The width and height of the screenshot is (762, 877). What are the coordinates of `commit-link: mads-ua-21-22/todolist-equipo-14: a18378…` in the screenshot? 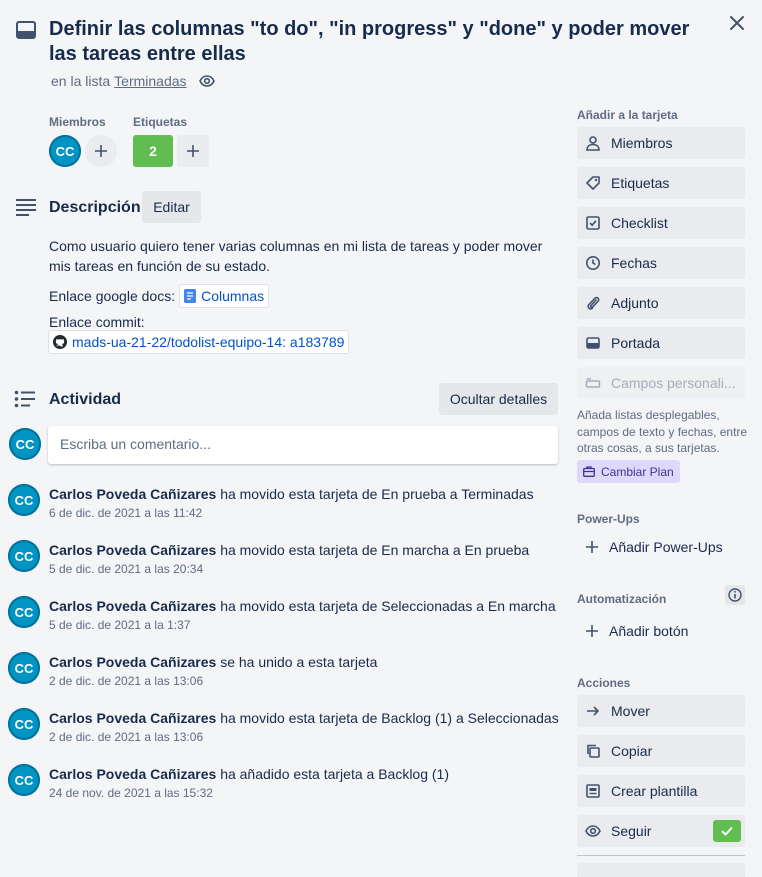 It's located at (199, 342).